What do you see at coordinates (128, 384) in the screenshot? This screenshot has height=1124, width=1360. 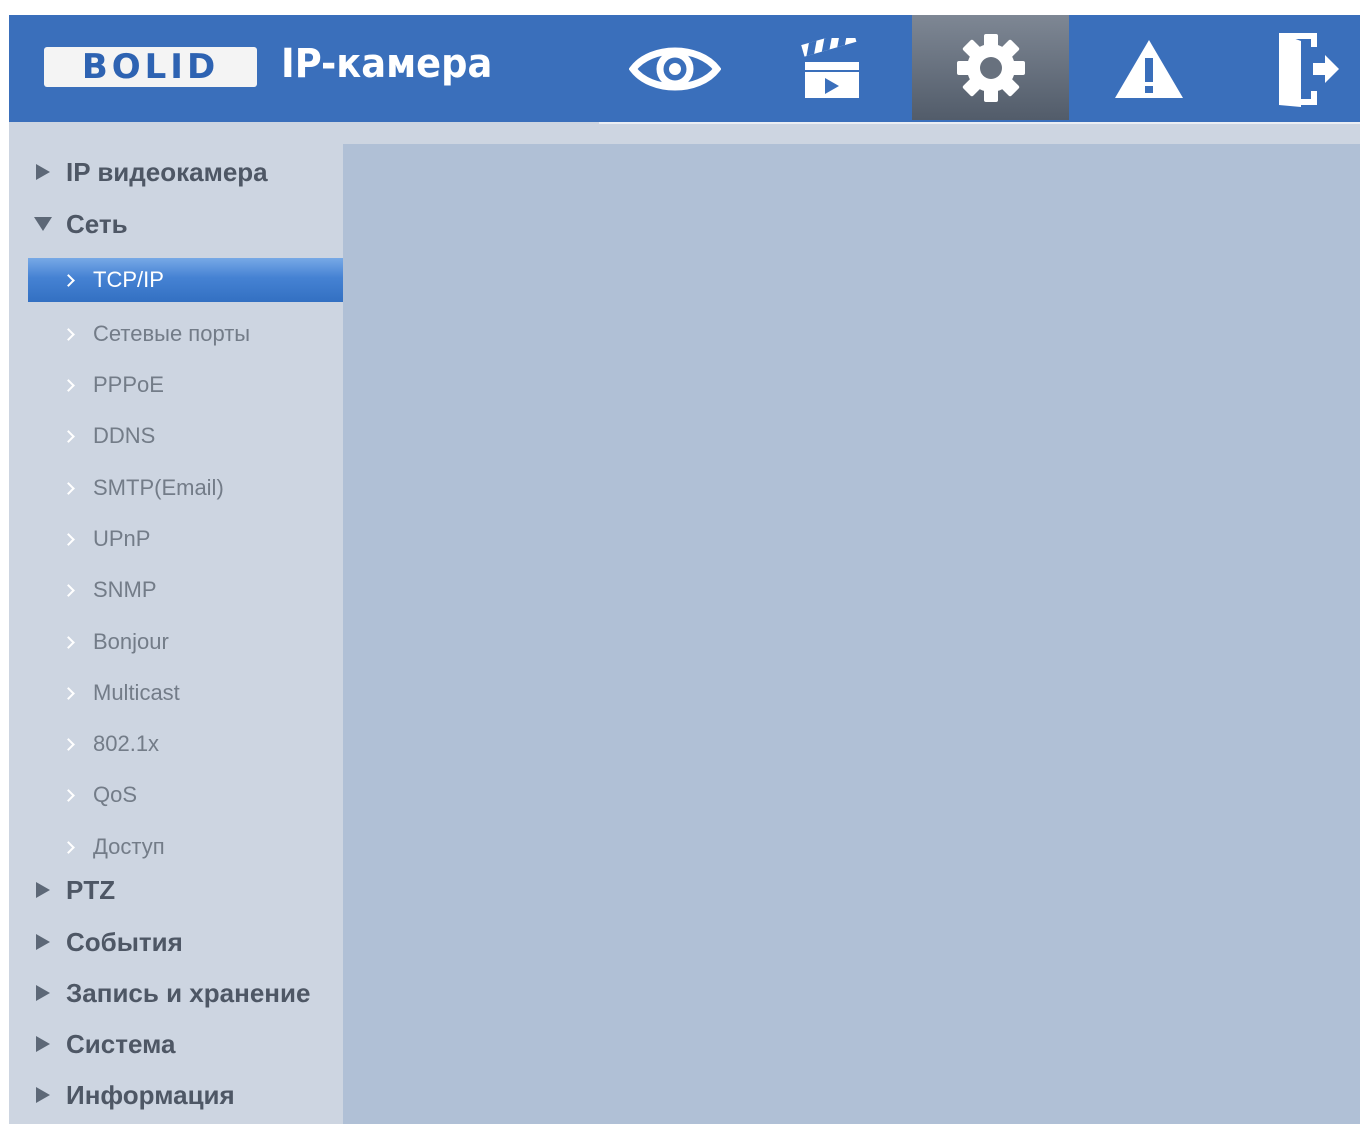 I see `sidebar-item-label: PPPoE` at bounding box center [128, 384].